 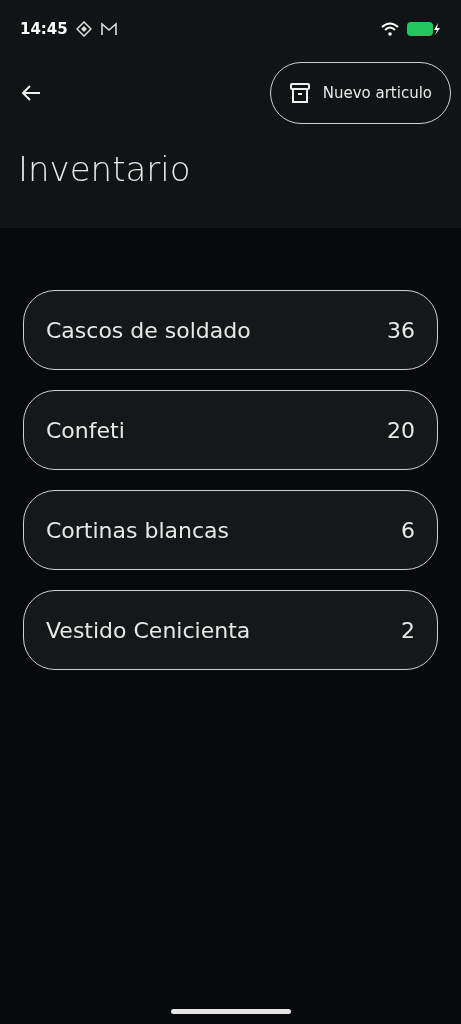 What do you see at coordinates (230, 430) in the screenshot?
I see `inventory-item: Confeti 20` at bounding box center [230, 430].